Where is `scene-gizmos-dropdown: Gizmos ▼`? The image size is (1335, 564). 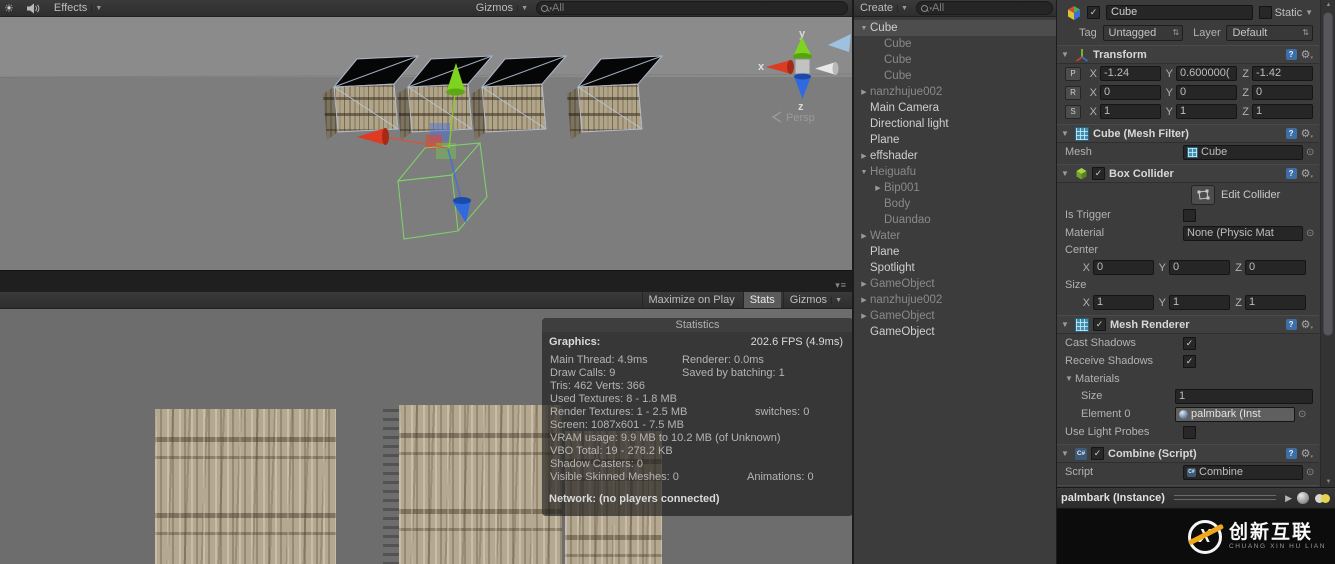
scene-gizmos-dropdown: Gizmos ▼ is located at coordinates (502, 8).